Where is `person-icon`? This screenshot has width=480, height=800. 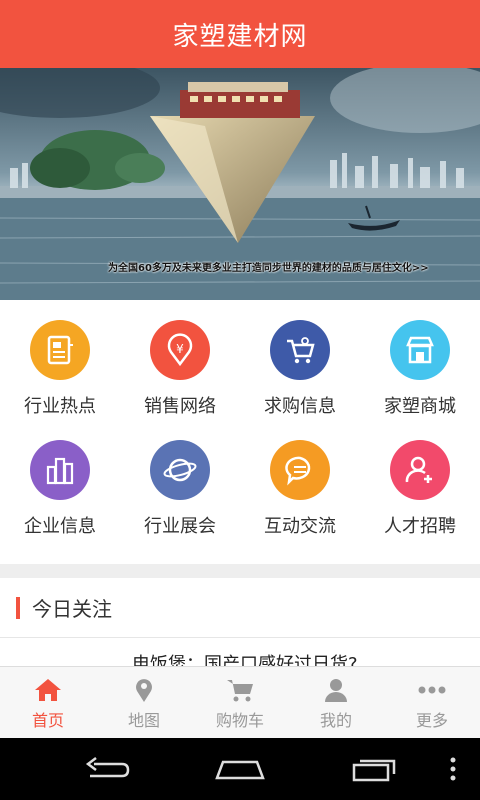
person-icon is located at coordinates (336, 690).